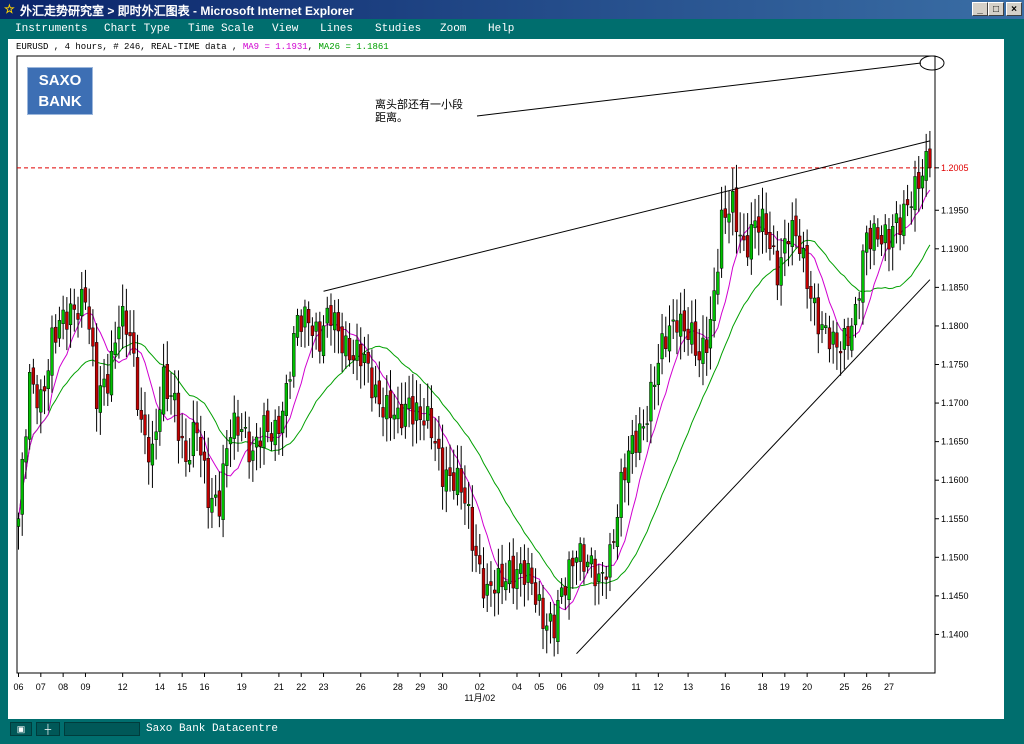 The height and width of the screenshot is (744, 1024). What do you see at coordinates (60, 91) in the screenshot?
I see `saxo-bank-logo: SAXO BANK` at bounding box center [60, 91].